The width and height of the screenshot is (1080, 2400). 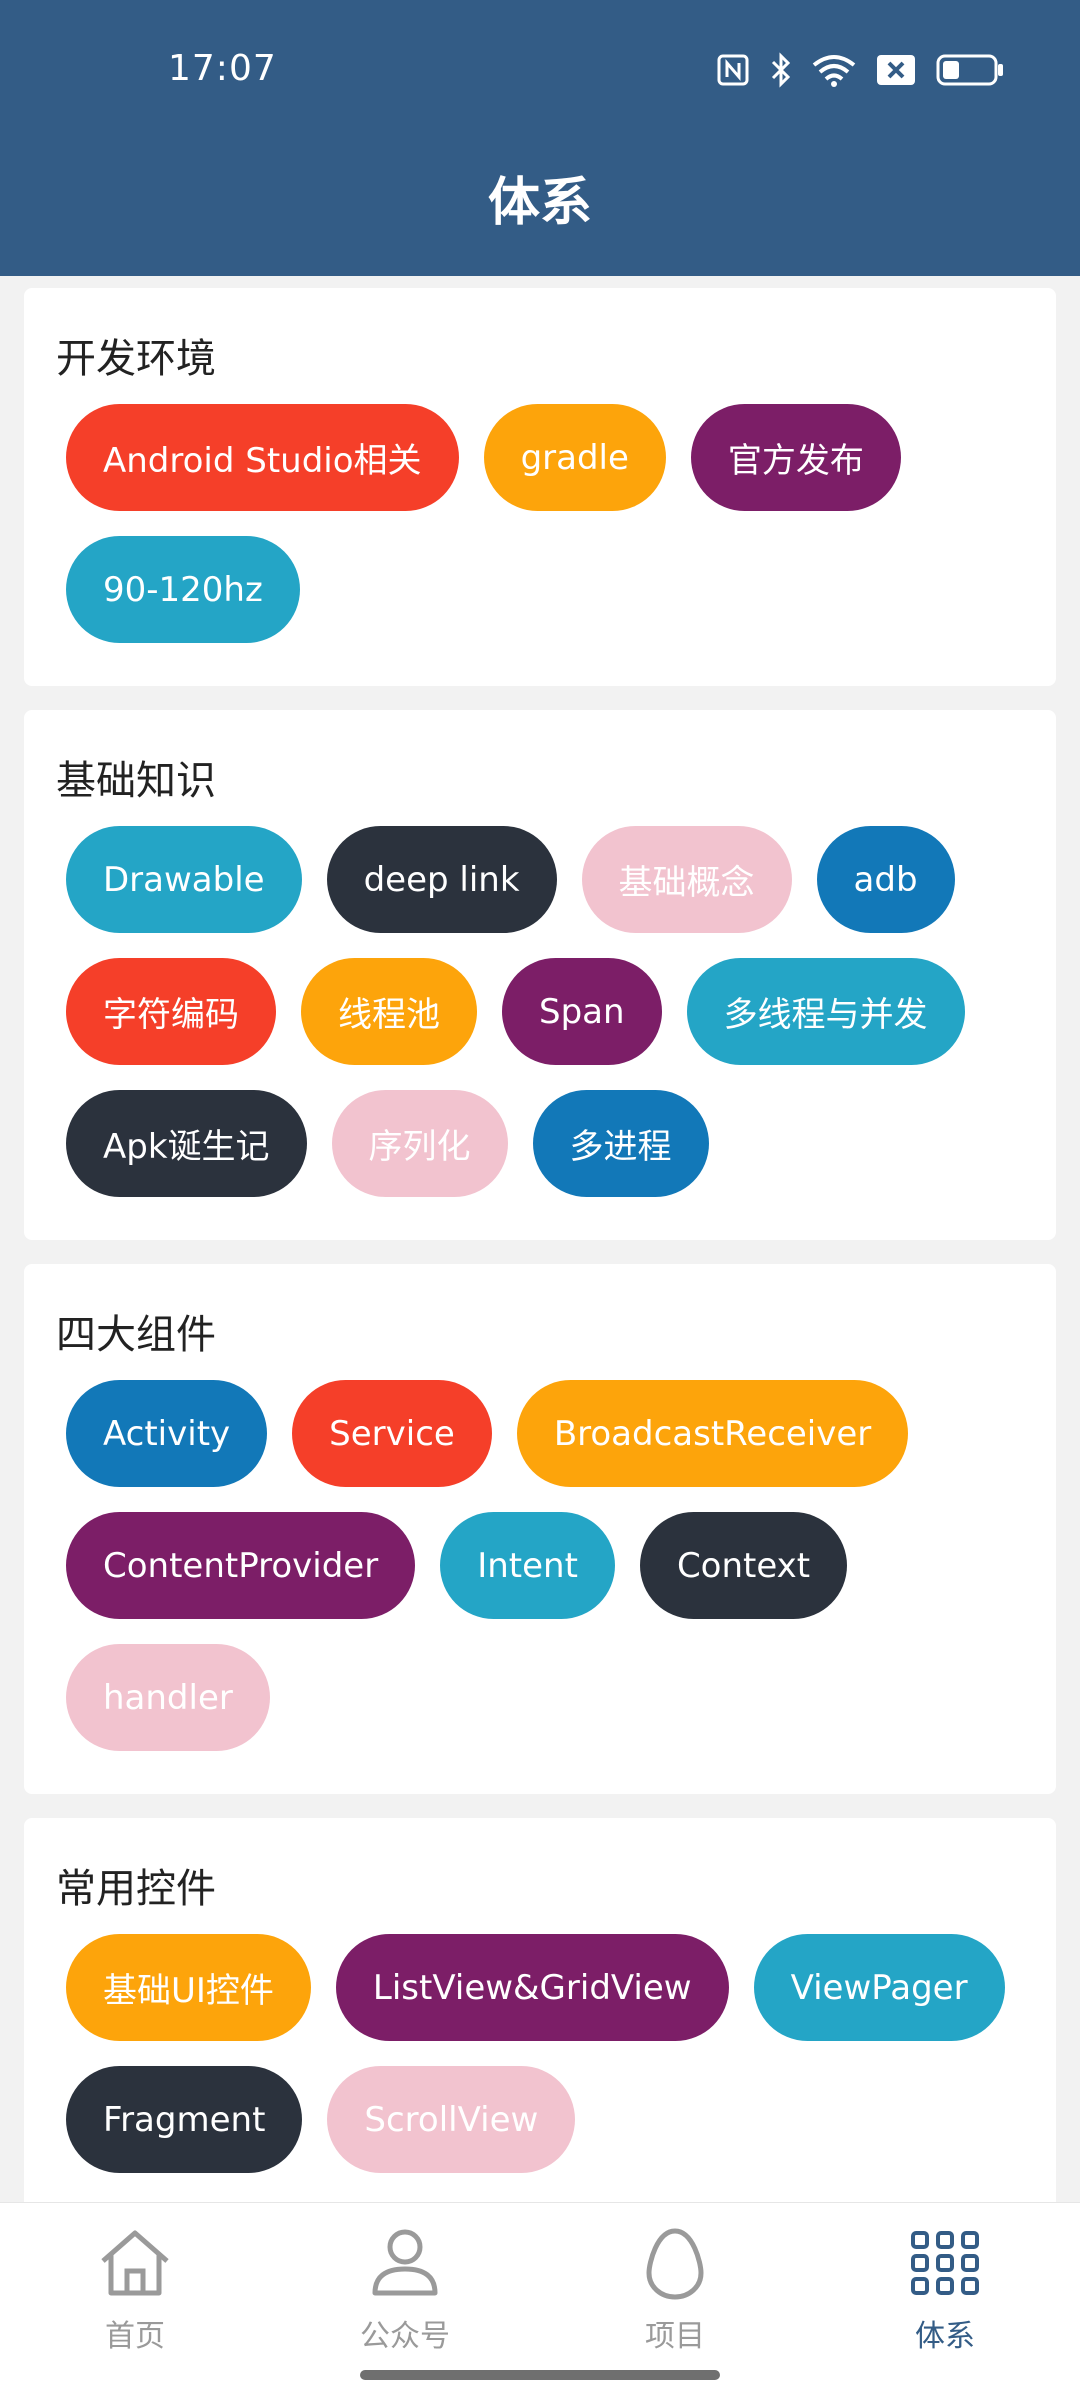 What do you see at coordinates (392, 1433) in the screenshot?
I see `tag-chip: Service` at bounding box center [392, 1433].